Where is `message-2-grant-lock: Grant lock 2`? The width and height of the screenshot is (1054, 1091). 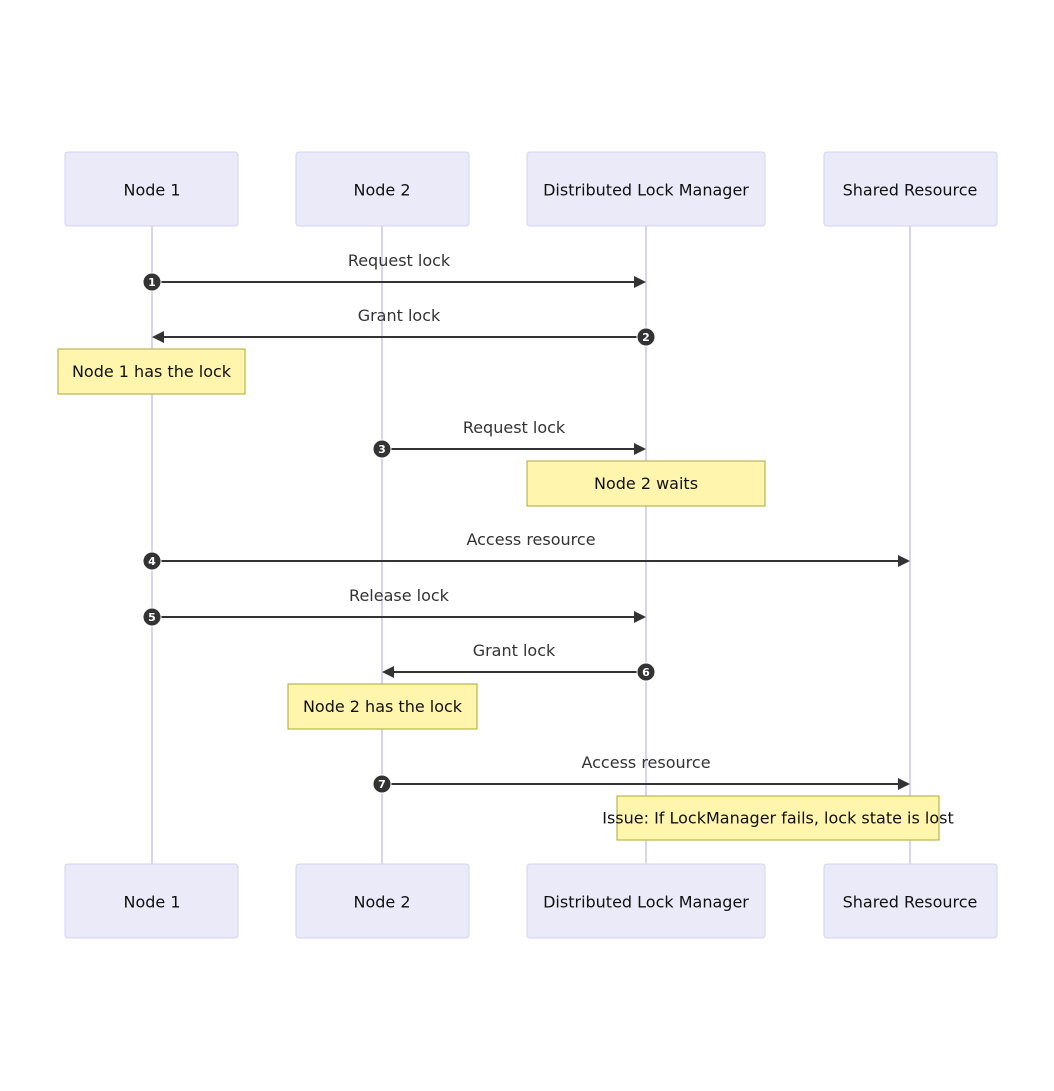
message-2-grant-lock: Grant lock 2 is located at coordinates (404, 326).